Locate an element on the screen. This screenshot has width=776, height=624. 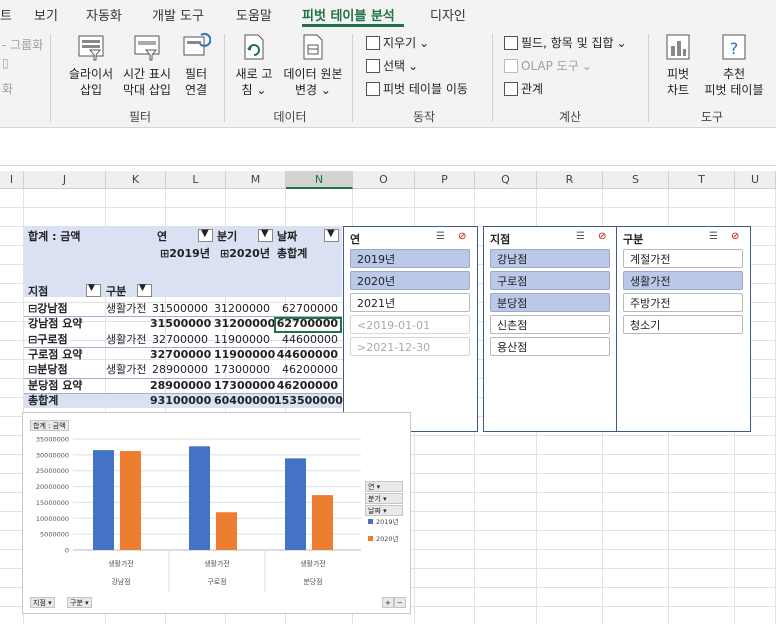
group-button: - 그룹화 is located at coordinates (22, 44).